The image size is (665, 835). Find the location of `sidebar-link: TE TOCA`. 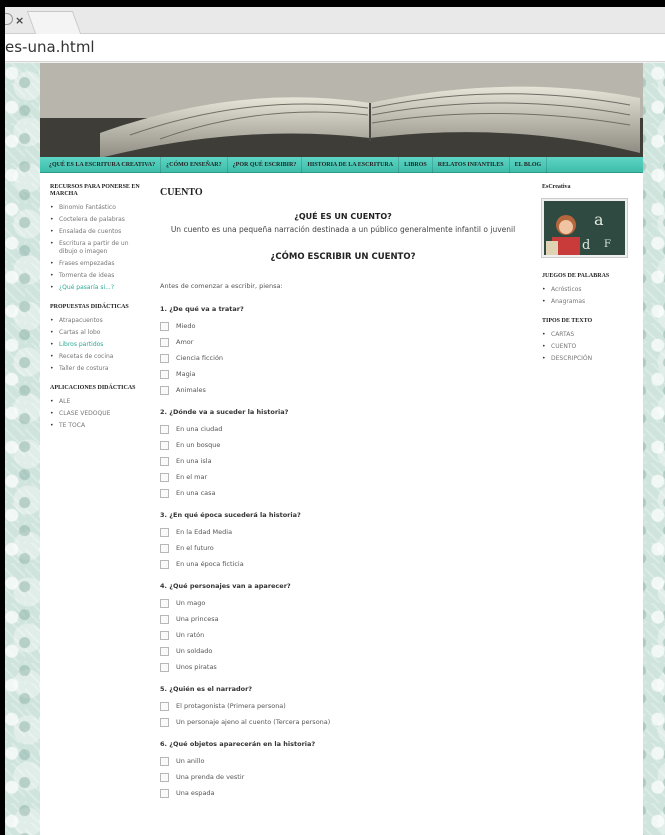

sidebar-link: TE TOCA is located at coordinates (99, 426).